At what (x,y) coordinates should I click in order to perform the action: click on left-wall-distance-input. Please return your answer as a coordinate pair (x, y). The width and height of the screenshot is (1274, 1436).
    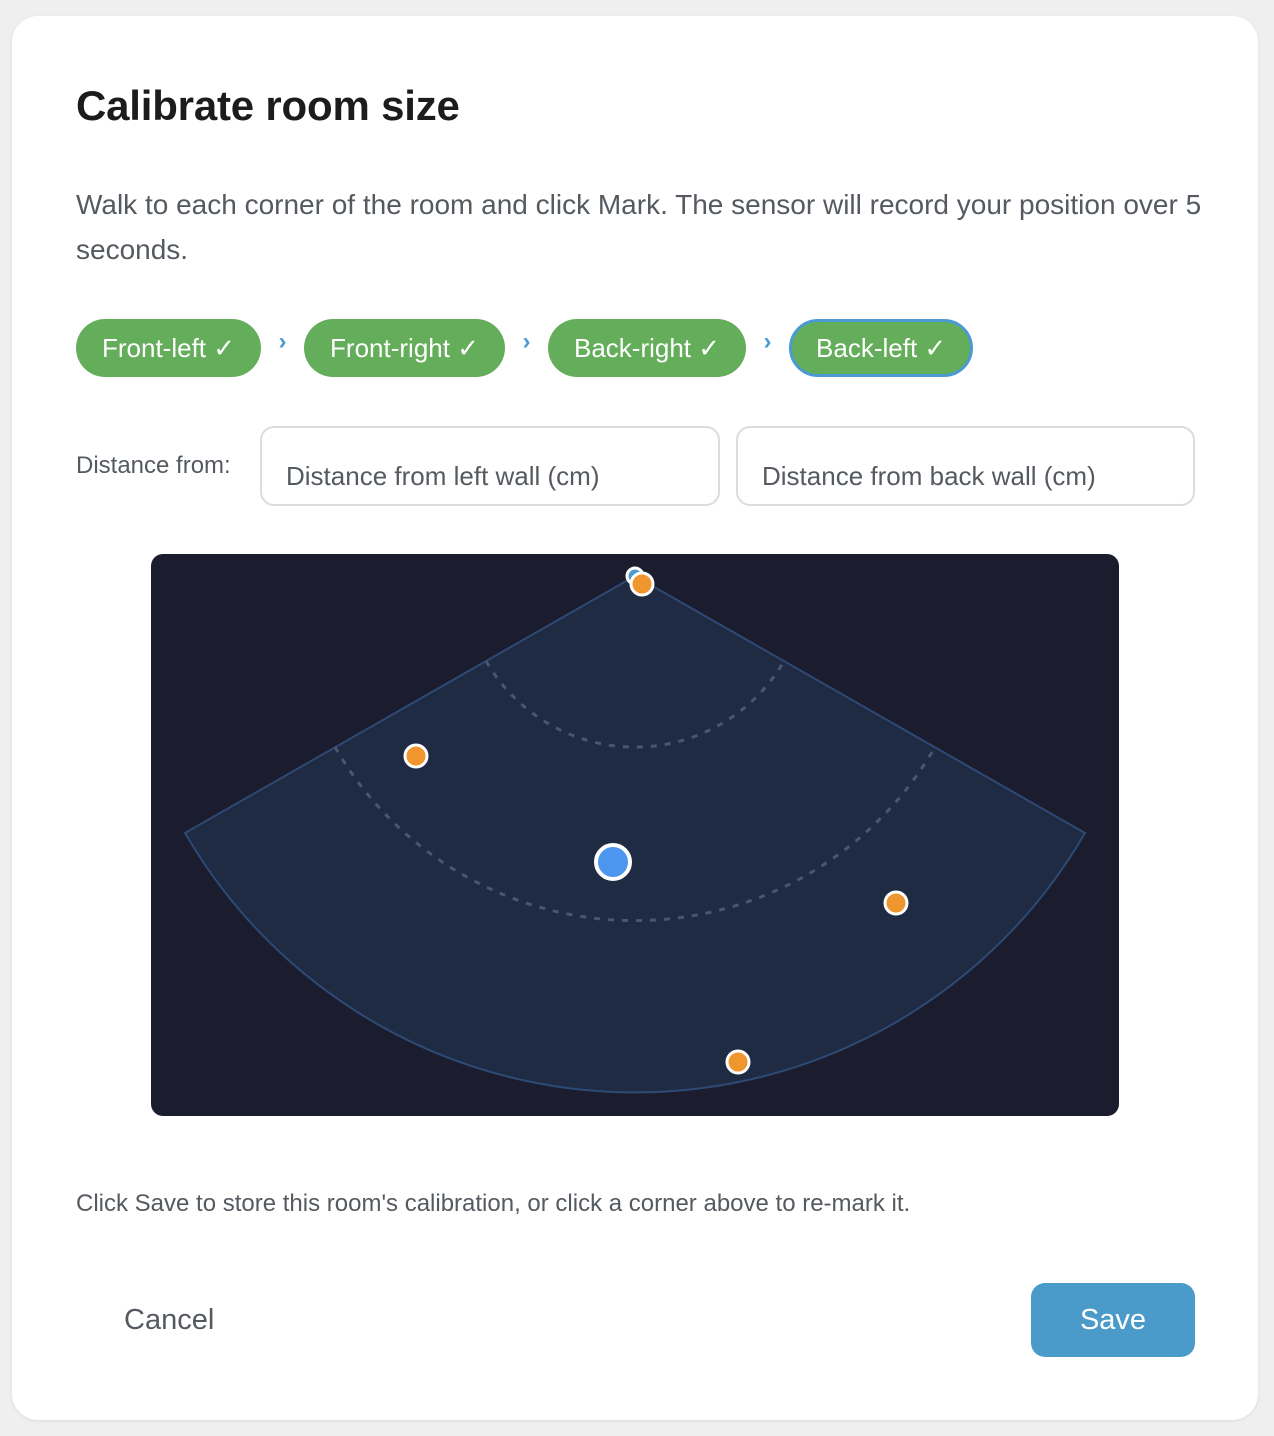
    Looking at the image, I should click on (490, 466).